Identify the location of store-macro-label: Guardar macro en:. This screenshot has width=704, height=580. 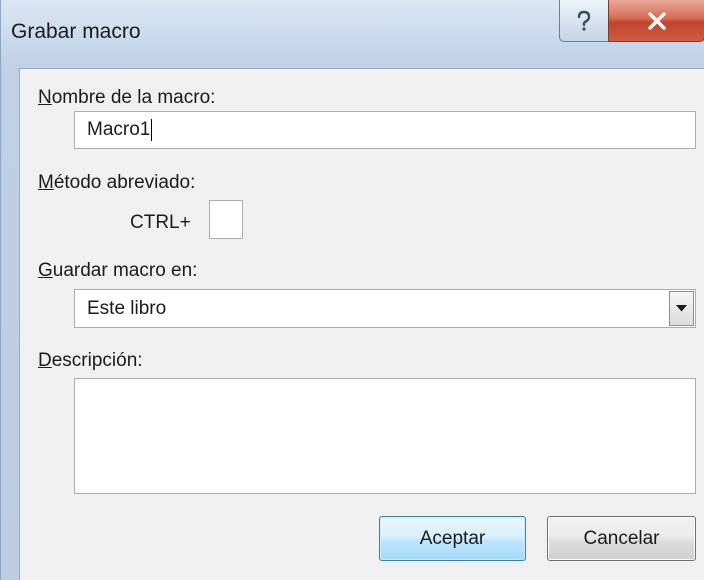
(118, 270).